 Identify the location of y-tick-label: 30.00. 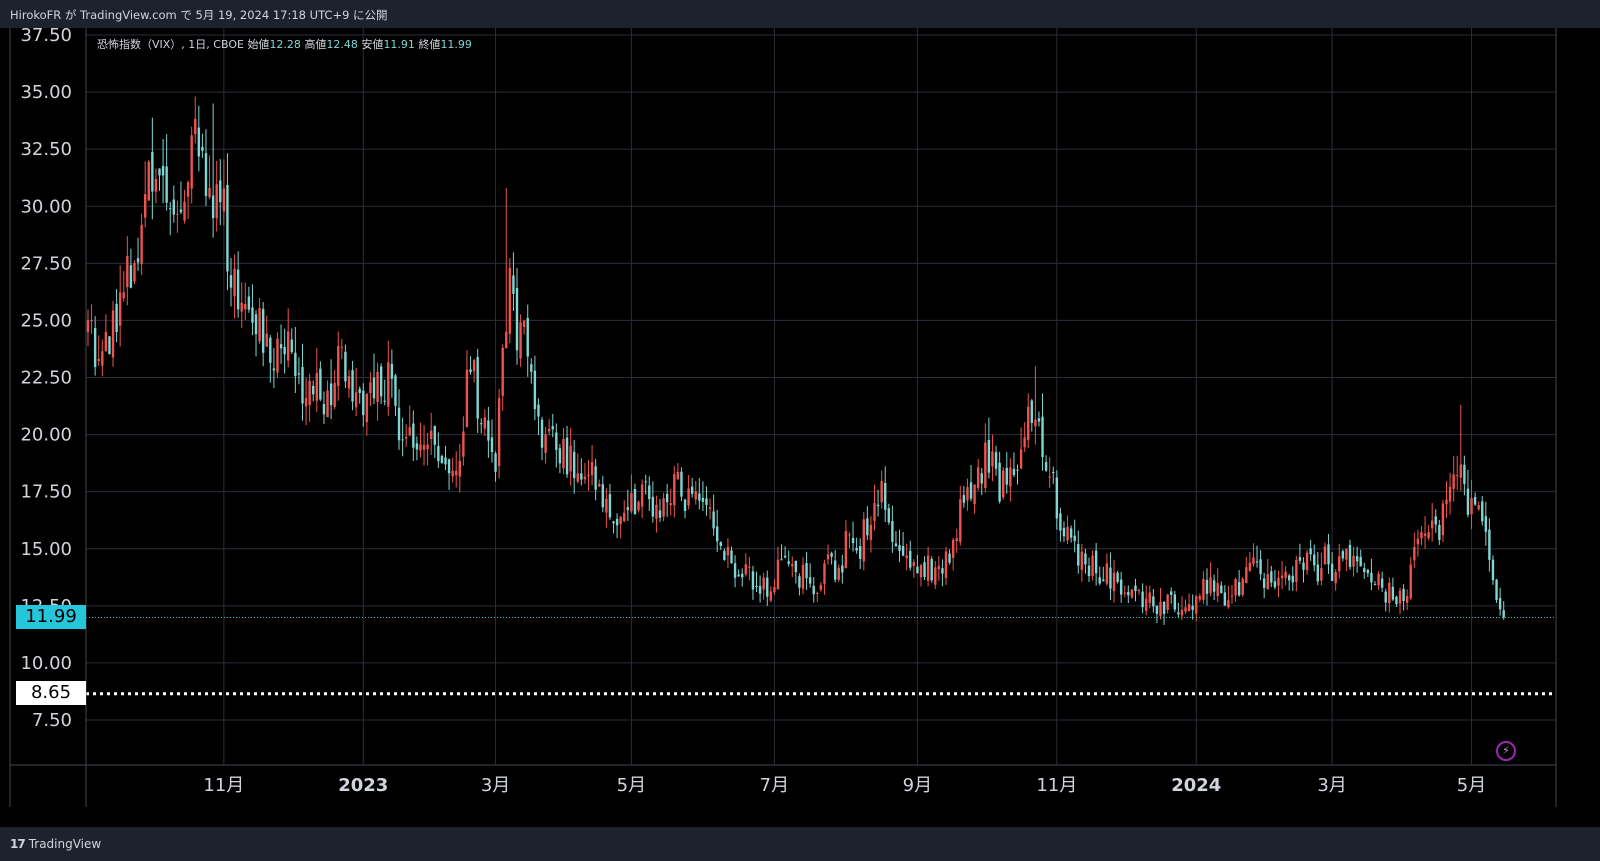
(46, 206).